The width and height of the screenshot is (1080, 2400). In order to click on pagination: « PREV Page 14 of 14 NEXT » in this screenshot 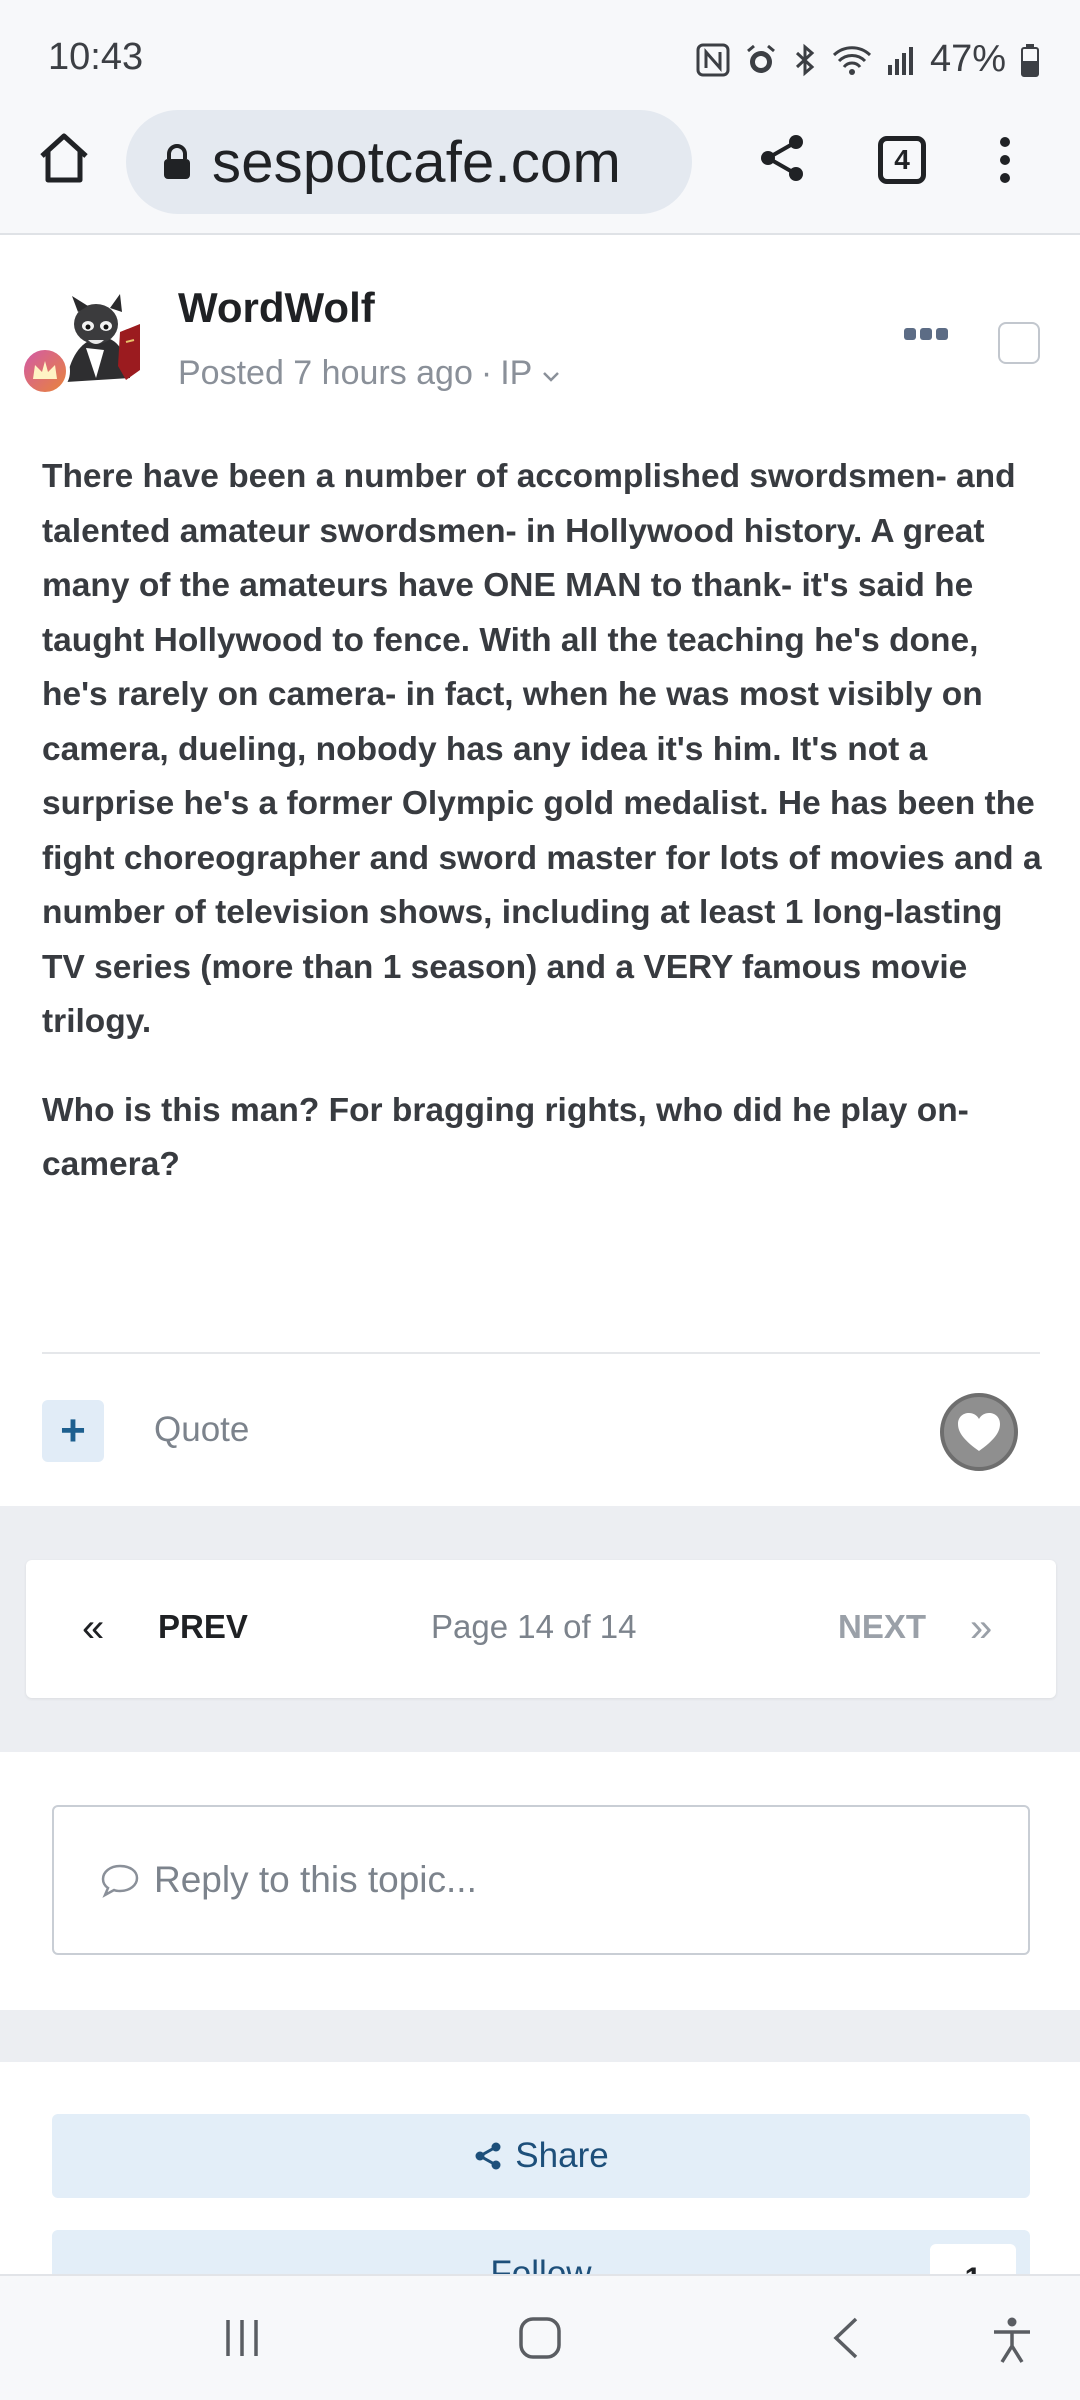, I will do `click(541, 1629)`.